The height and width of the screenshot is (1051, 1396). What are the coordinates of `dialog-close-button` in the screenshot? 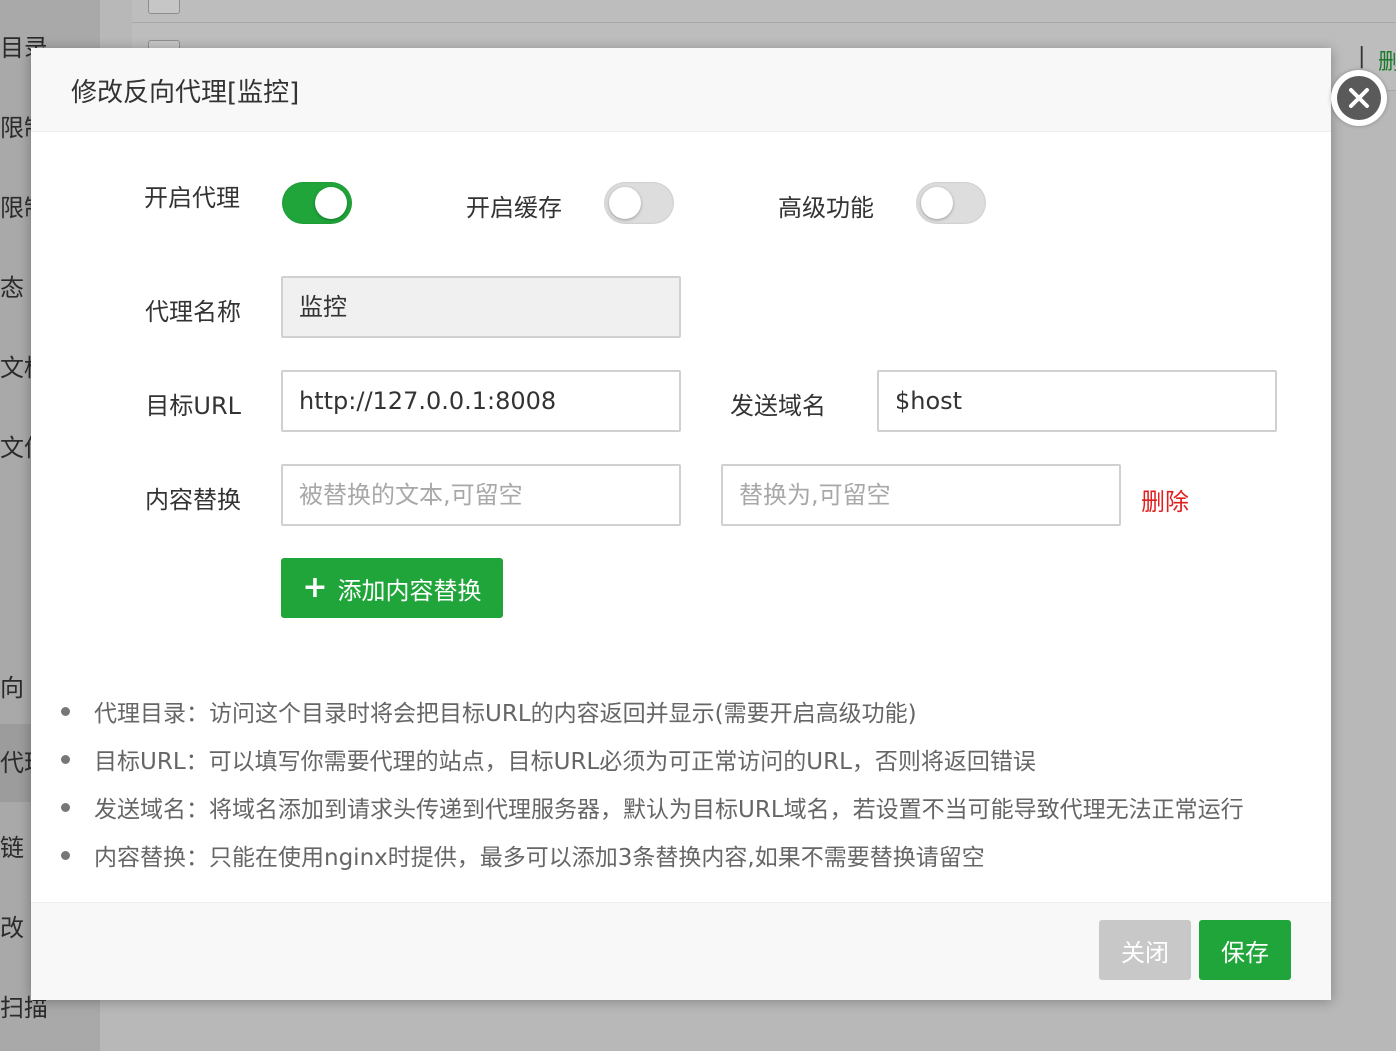 It's located at (1359, 98).